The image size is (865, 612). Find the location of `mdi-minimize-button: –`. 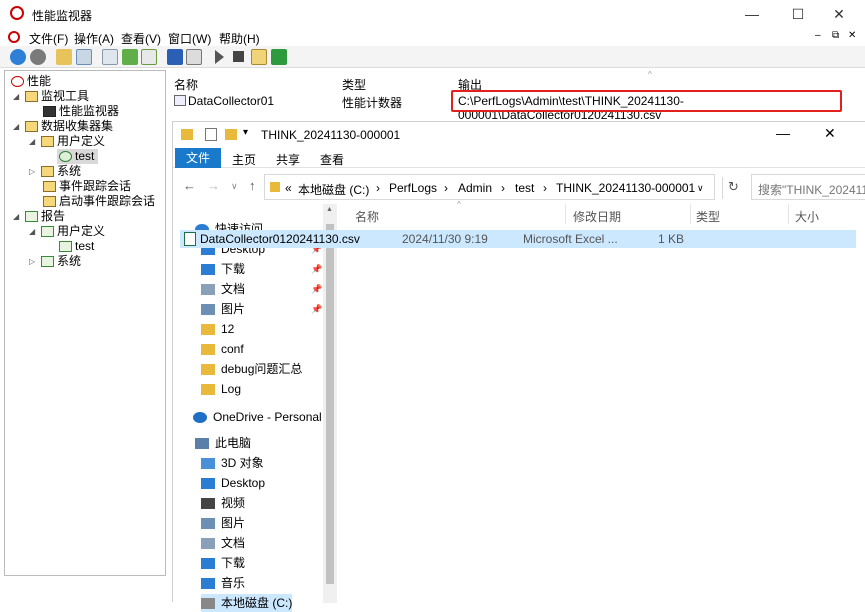

mdi-minimize-button: – is located at coordinates (818, 35).